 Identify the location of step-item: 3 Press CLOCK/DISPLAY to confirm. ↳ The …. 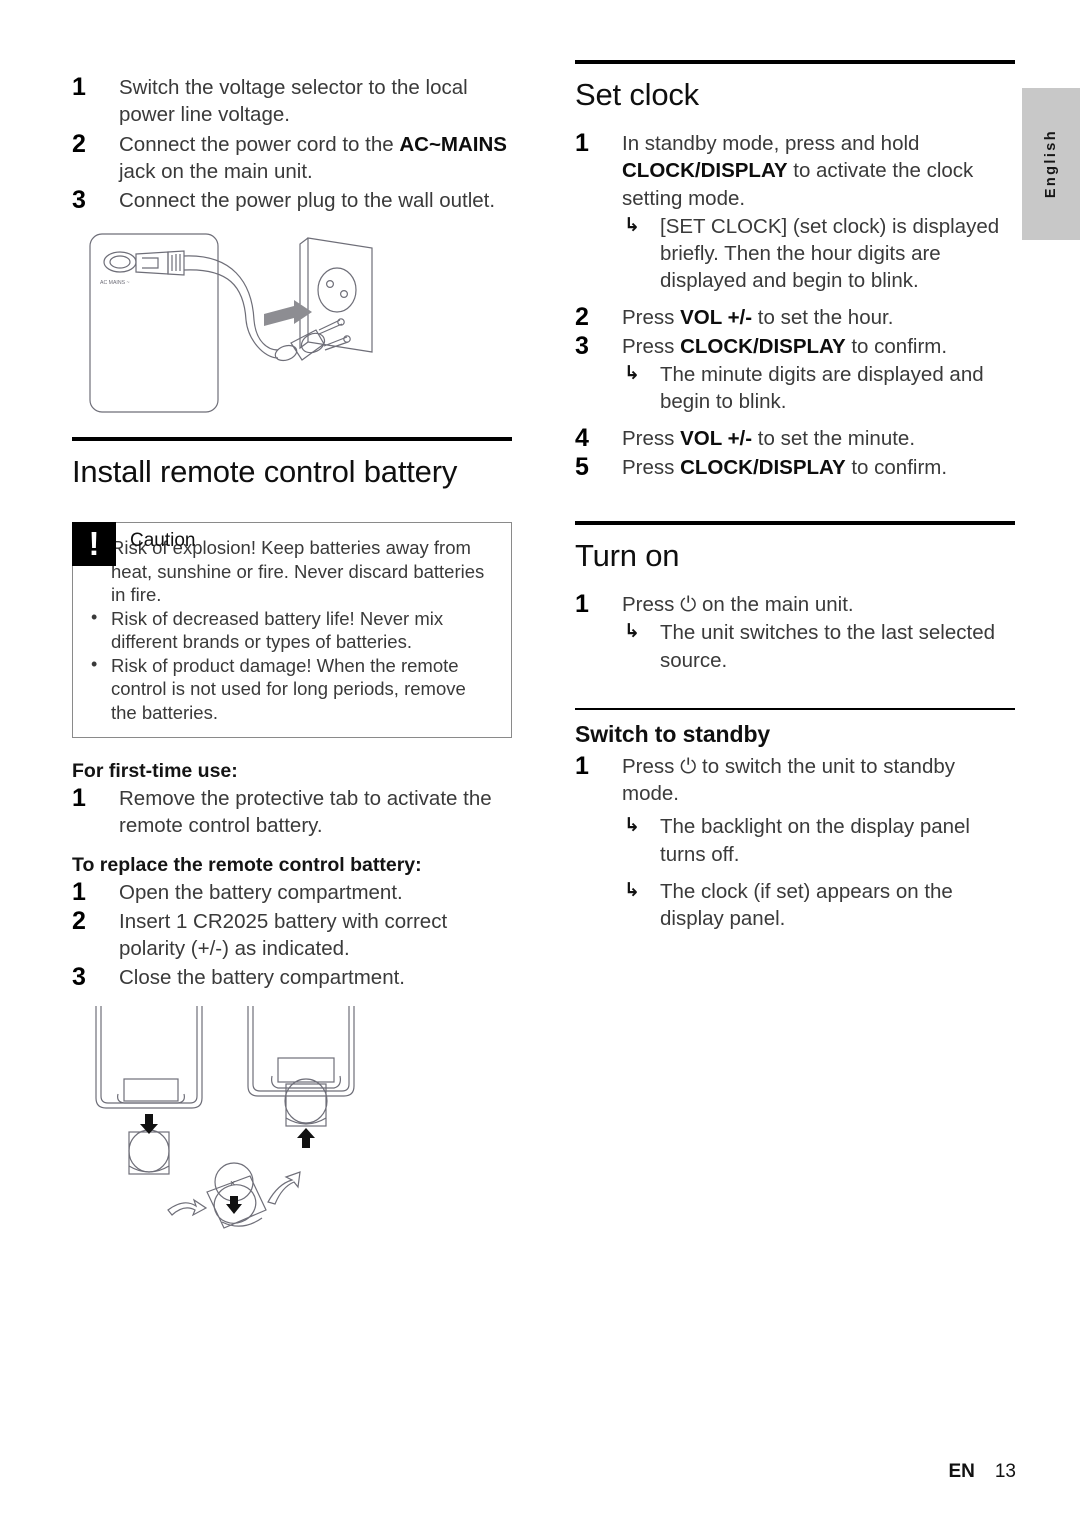
(795, 373).